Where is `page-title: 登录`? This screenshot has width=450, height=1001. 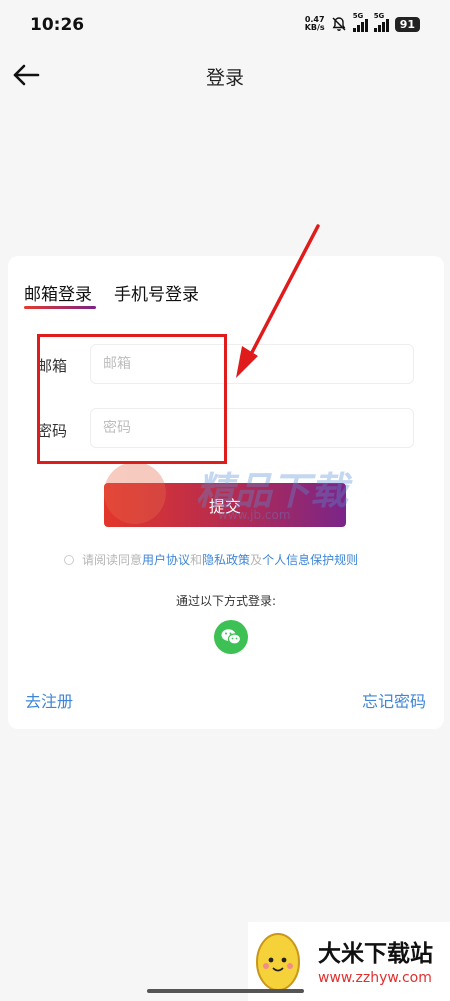 page-title: 登录 is located at coordinates (224, 78).